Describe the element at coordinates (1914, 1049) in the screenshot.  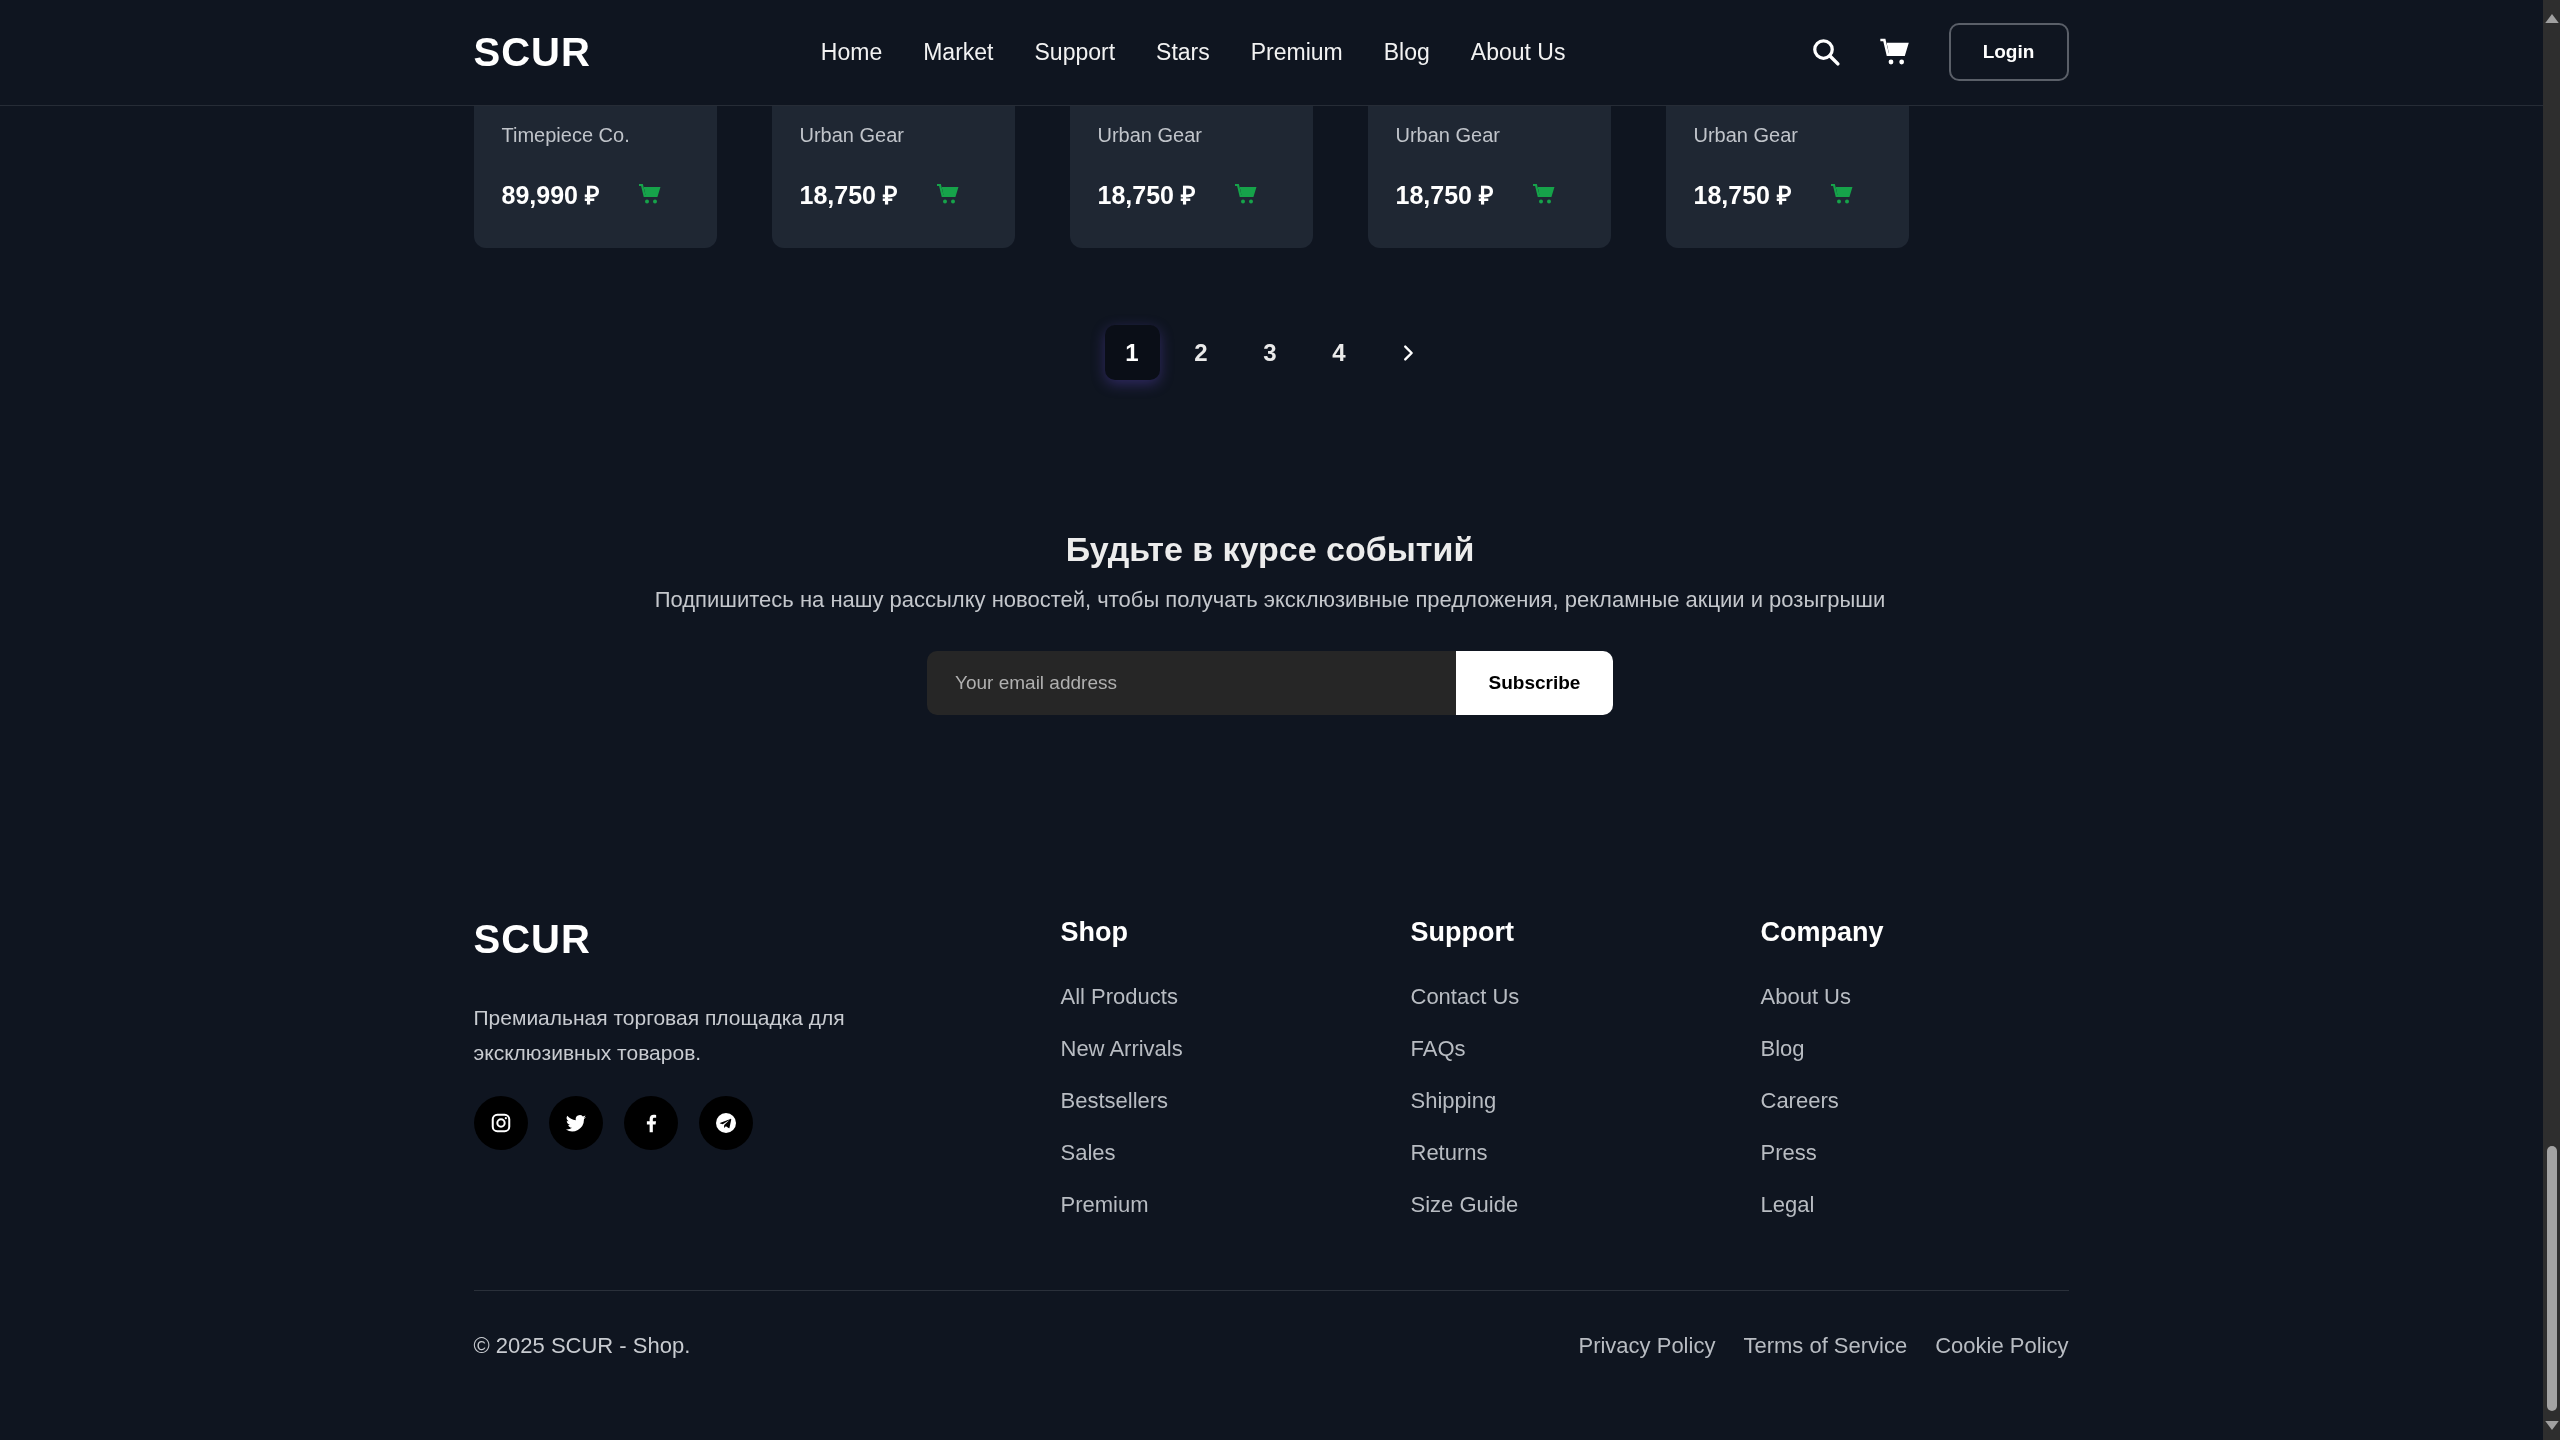
I see `footer-link: Blog` at that location.